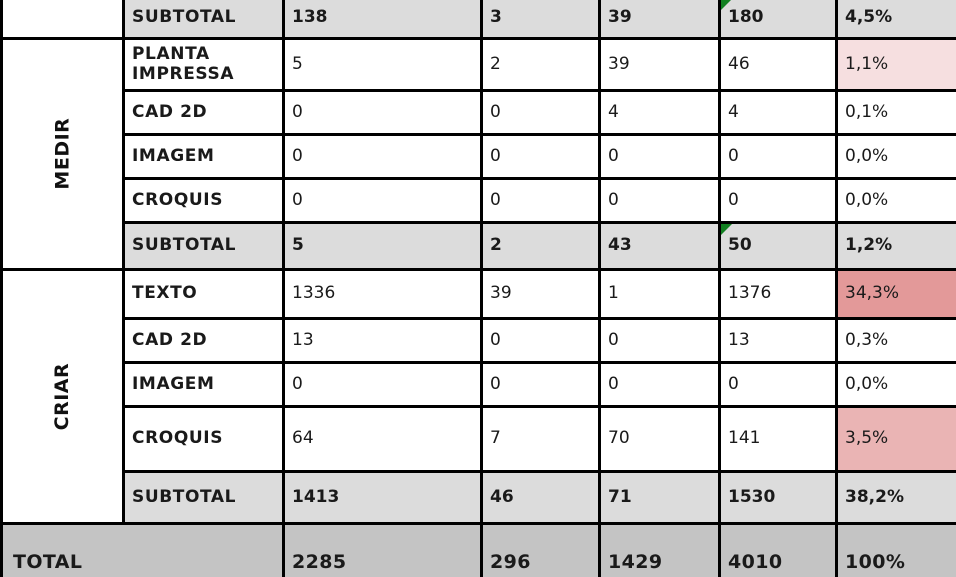  Describe the element at coordinates (203, 294) in the screenshot. I see `row-label-texto: TEXTO` at that location.